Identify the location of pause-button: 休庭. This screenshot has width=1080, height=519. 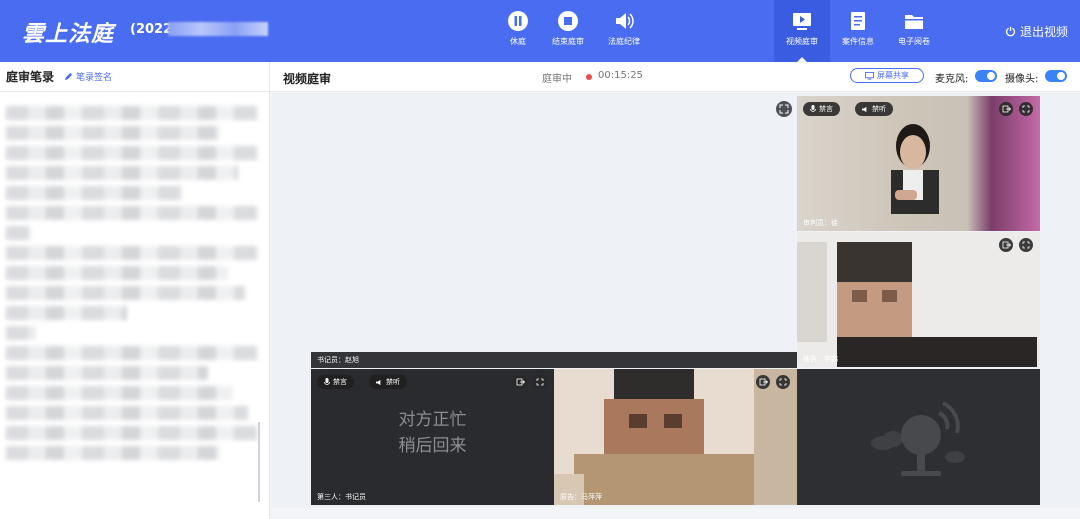
(518, 28).